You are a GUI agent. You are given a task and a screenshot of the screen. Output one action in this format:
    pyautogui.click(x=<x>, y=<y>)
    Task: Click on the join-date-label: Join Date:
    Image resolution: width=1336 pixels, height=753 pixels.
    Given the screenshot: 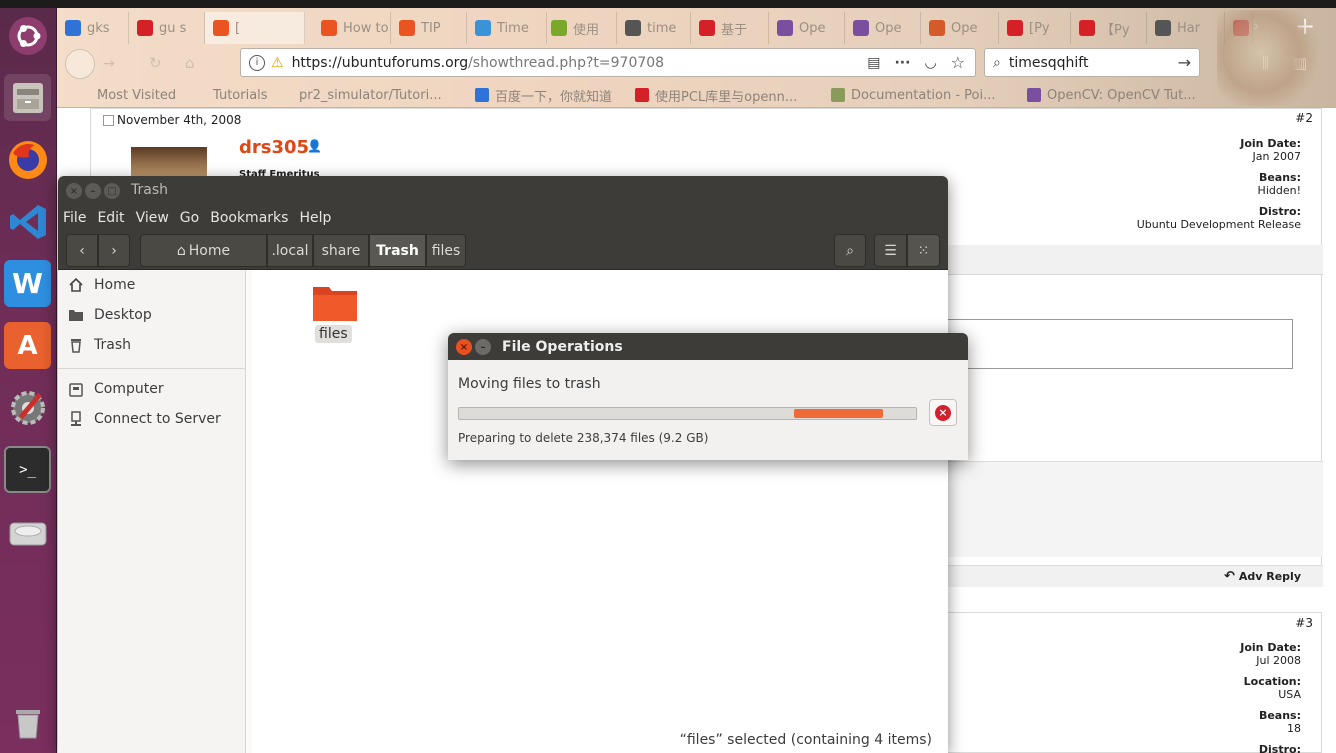 What is the action you would take?
    pyautogui.click(x=1270, y=647)
    